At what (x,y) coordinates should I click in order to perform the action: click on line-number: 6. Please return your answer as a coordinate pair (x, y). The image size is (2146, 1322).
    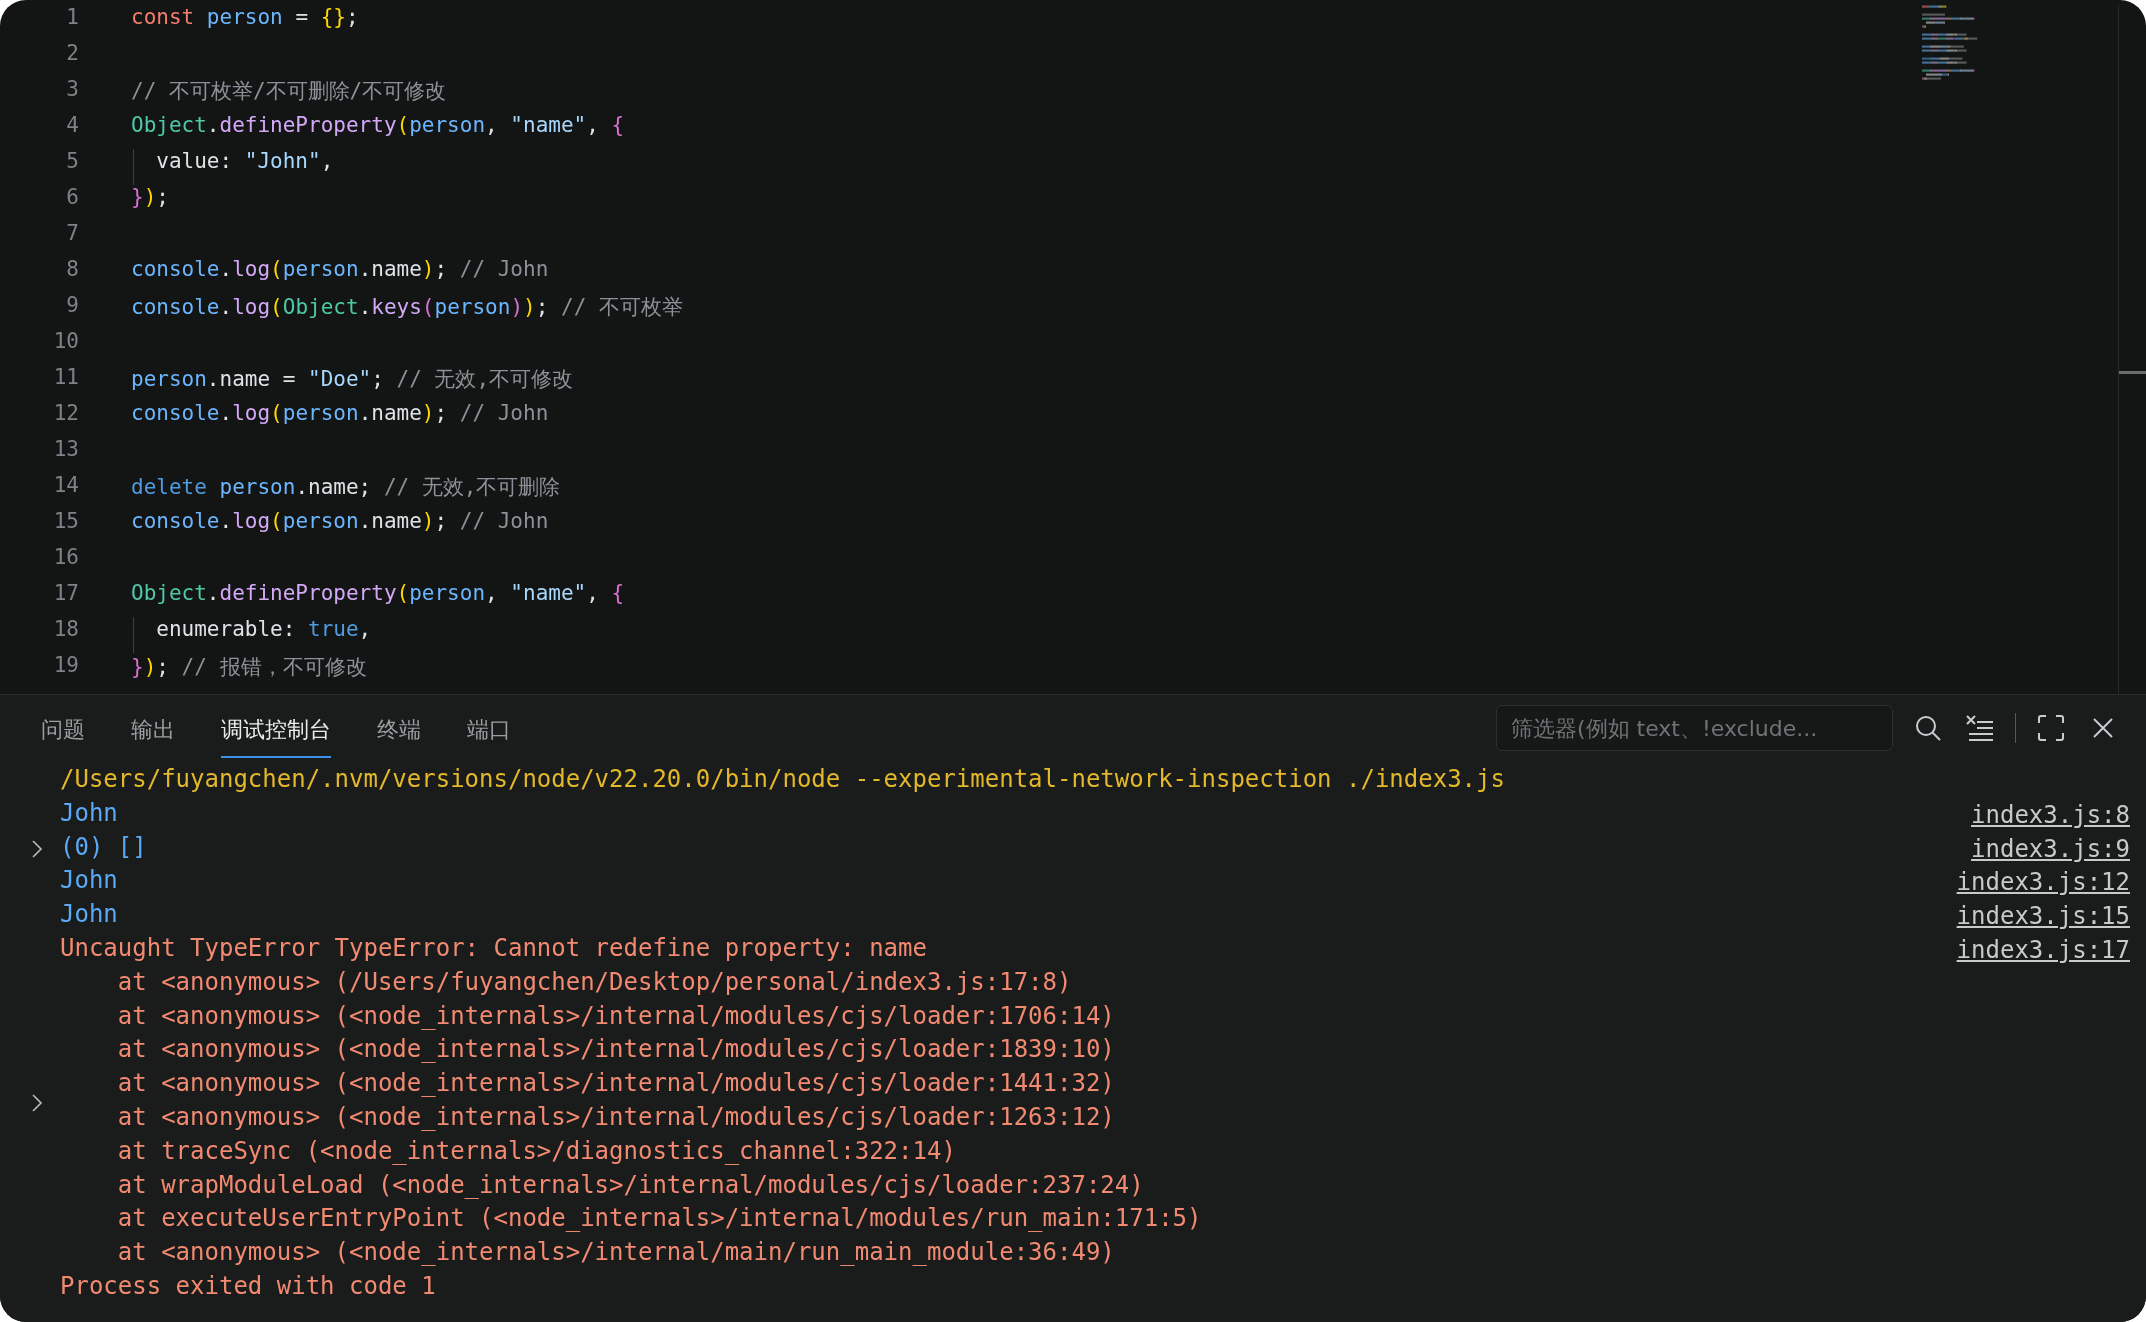
    Looking at the image, I should click on (72, 198).